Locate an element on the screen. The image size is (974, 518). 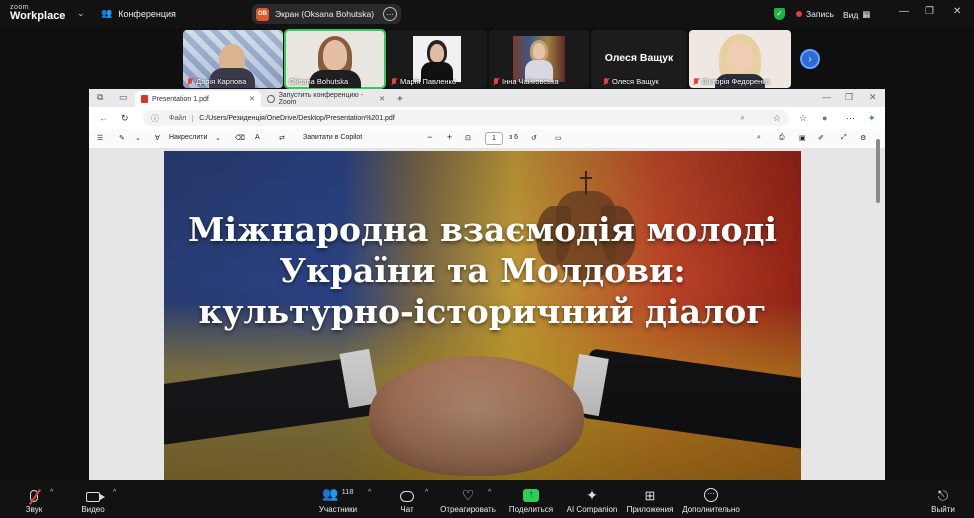
meeting-info: 👥 Конференция is located at coordinates (138, 13).